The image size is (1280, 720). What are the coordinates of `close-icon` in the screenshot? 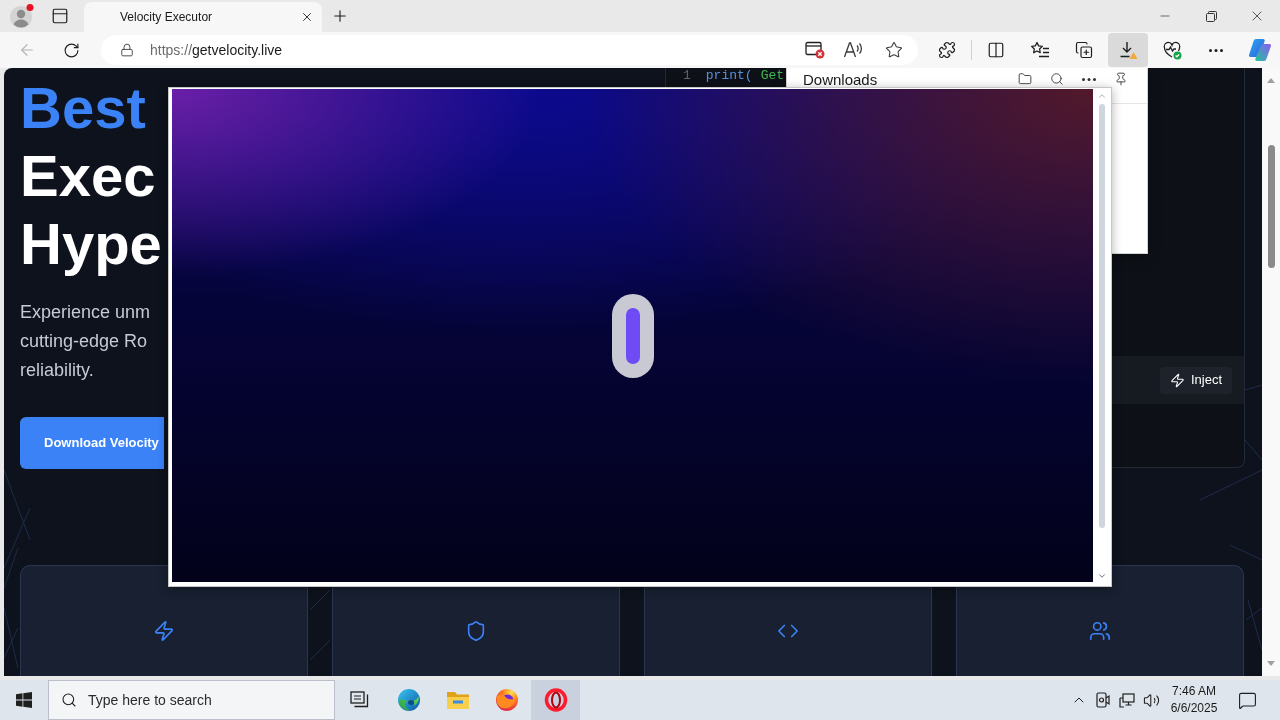 It's located at (307, 17).